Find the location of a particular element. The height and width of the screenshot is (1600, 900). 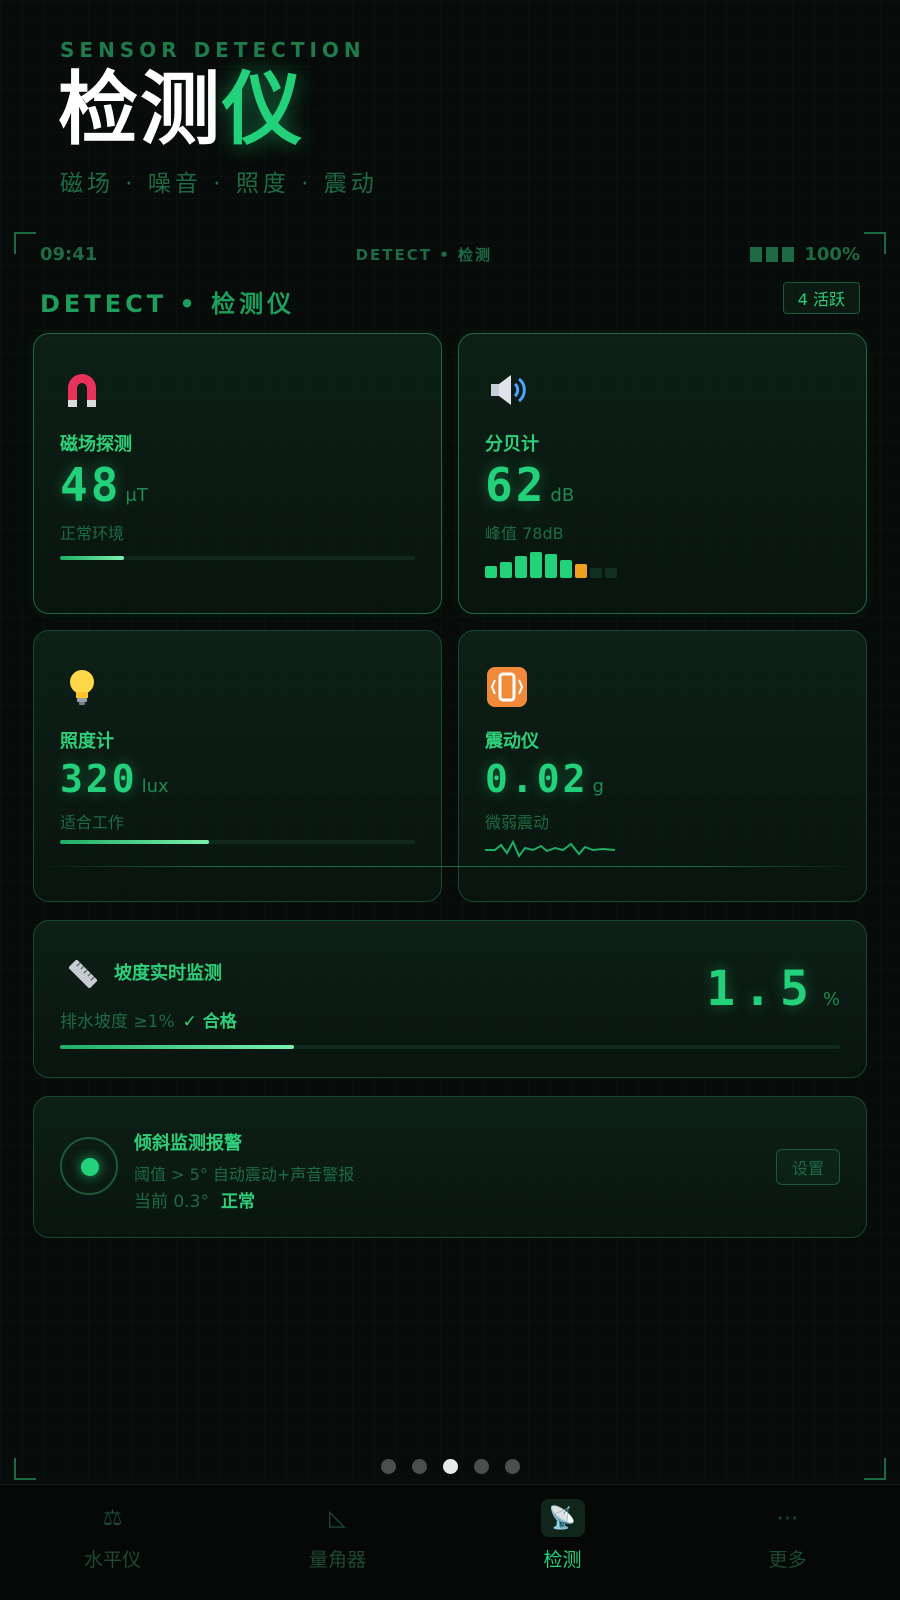

scan-divider is located at coordinates (450, 866).